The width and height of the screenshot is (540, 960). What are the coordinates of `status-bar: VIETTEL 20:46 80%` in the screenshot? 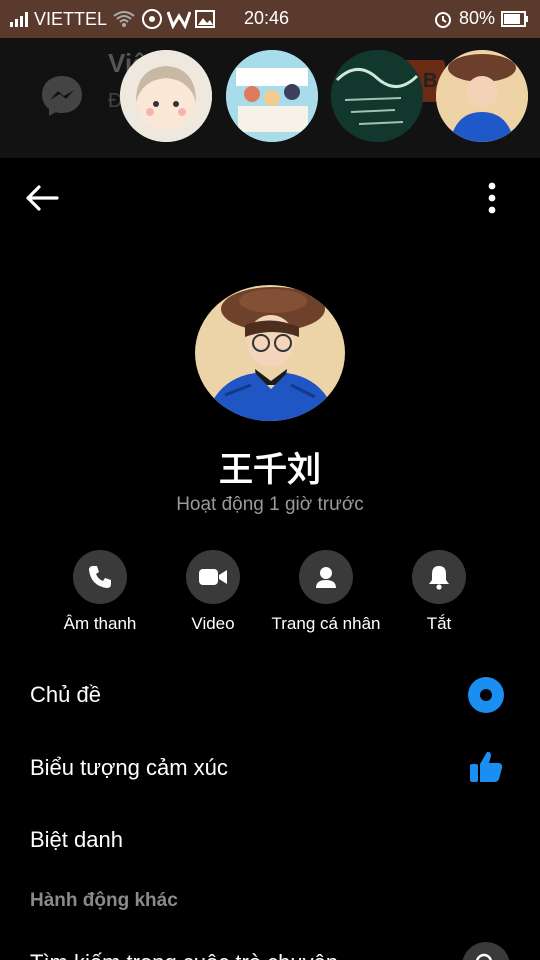 It's located at (270, 19).